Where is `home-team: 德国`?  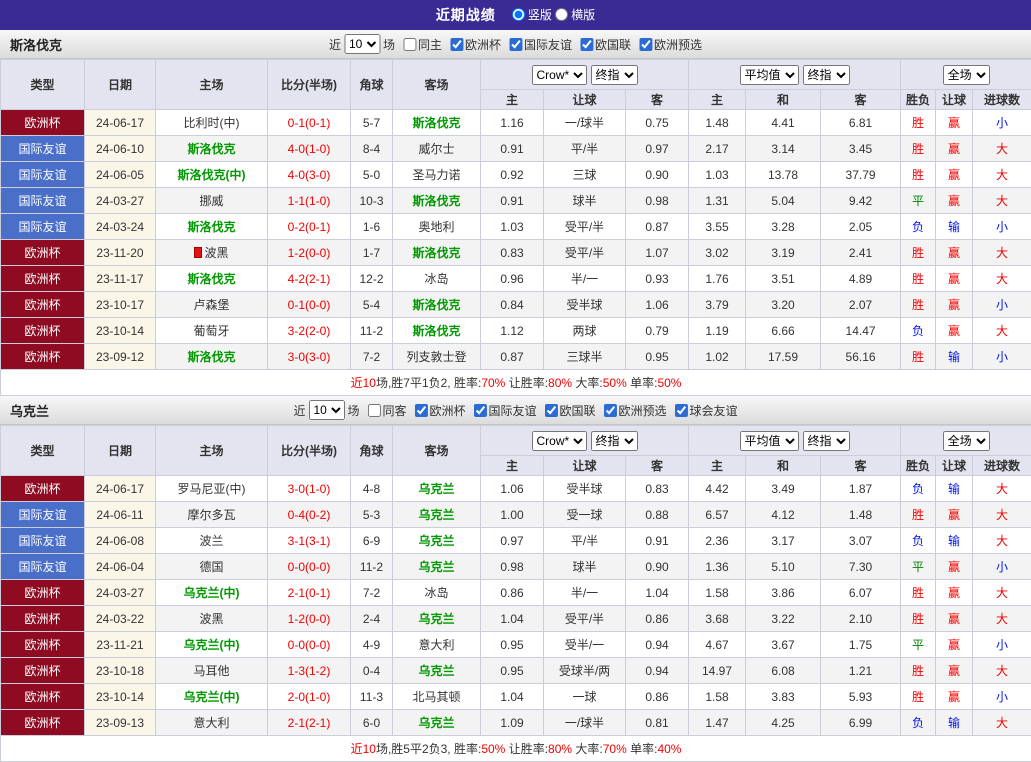 home-team: 德国 is located at coordinates (212, 567).